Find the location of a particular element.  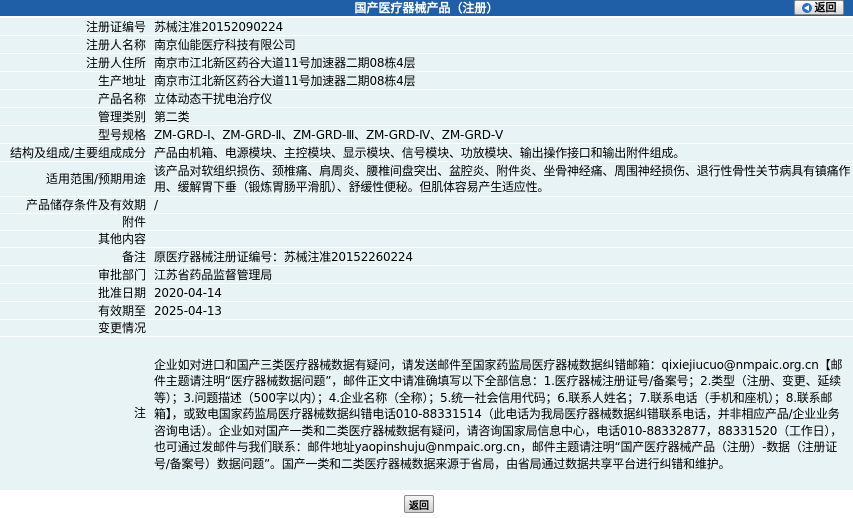

field-label: 注册人名称 is located at coordinates (75, 44).